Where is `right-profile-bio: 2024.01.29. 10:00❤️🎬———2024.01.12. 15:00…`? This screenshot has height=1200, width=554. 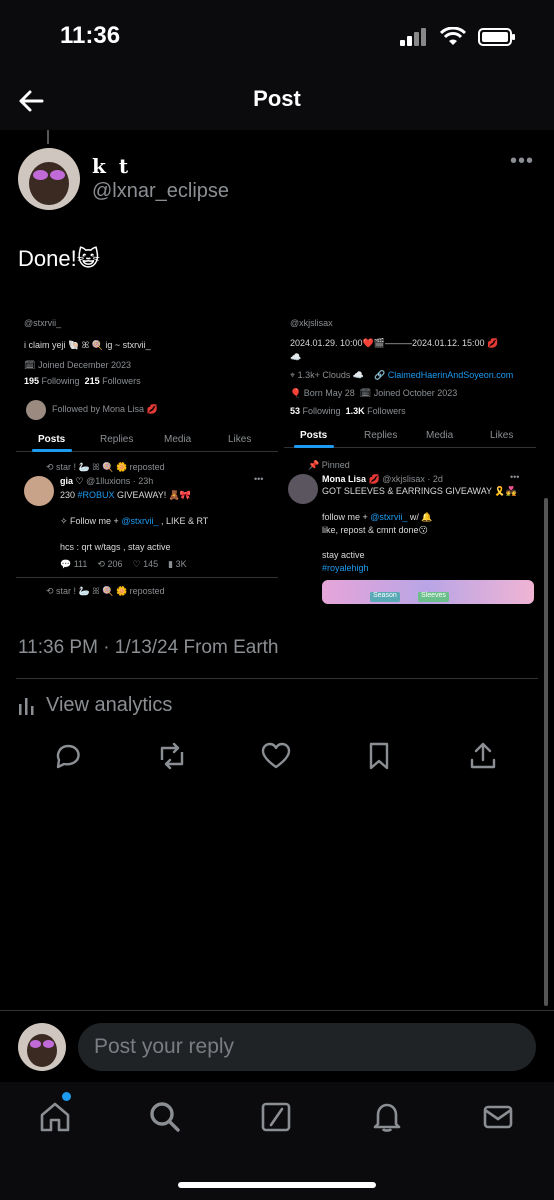 right-profile-bio: 2024.01.29. 10:00❤️🎬———2024.01.12. 15:00… is located at coordinates (394, 343).